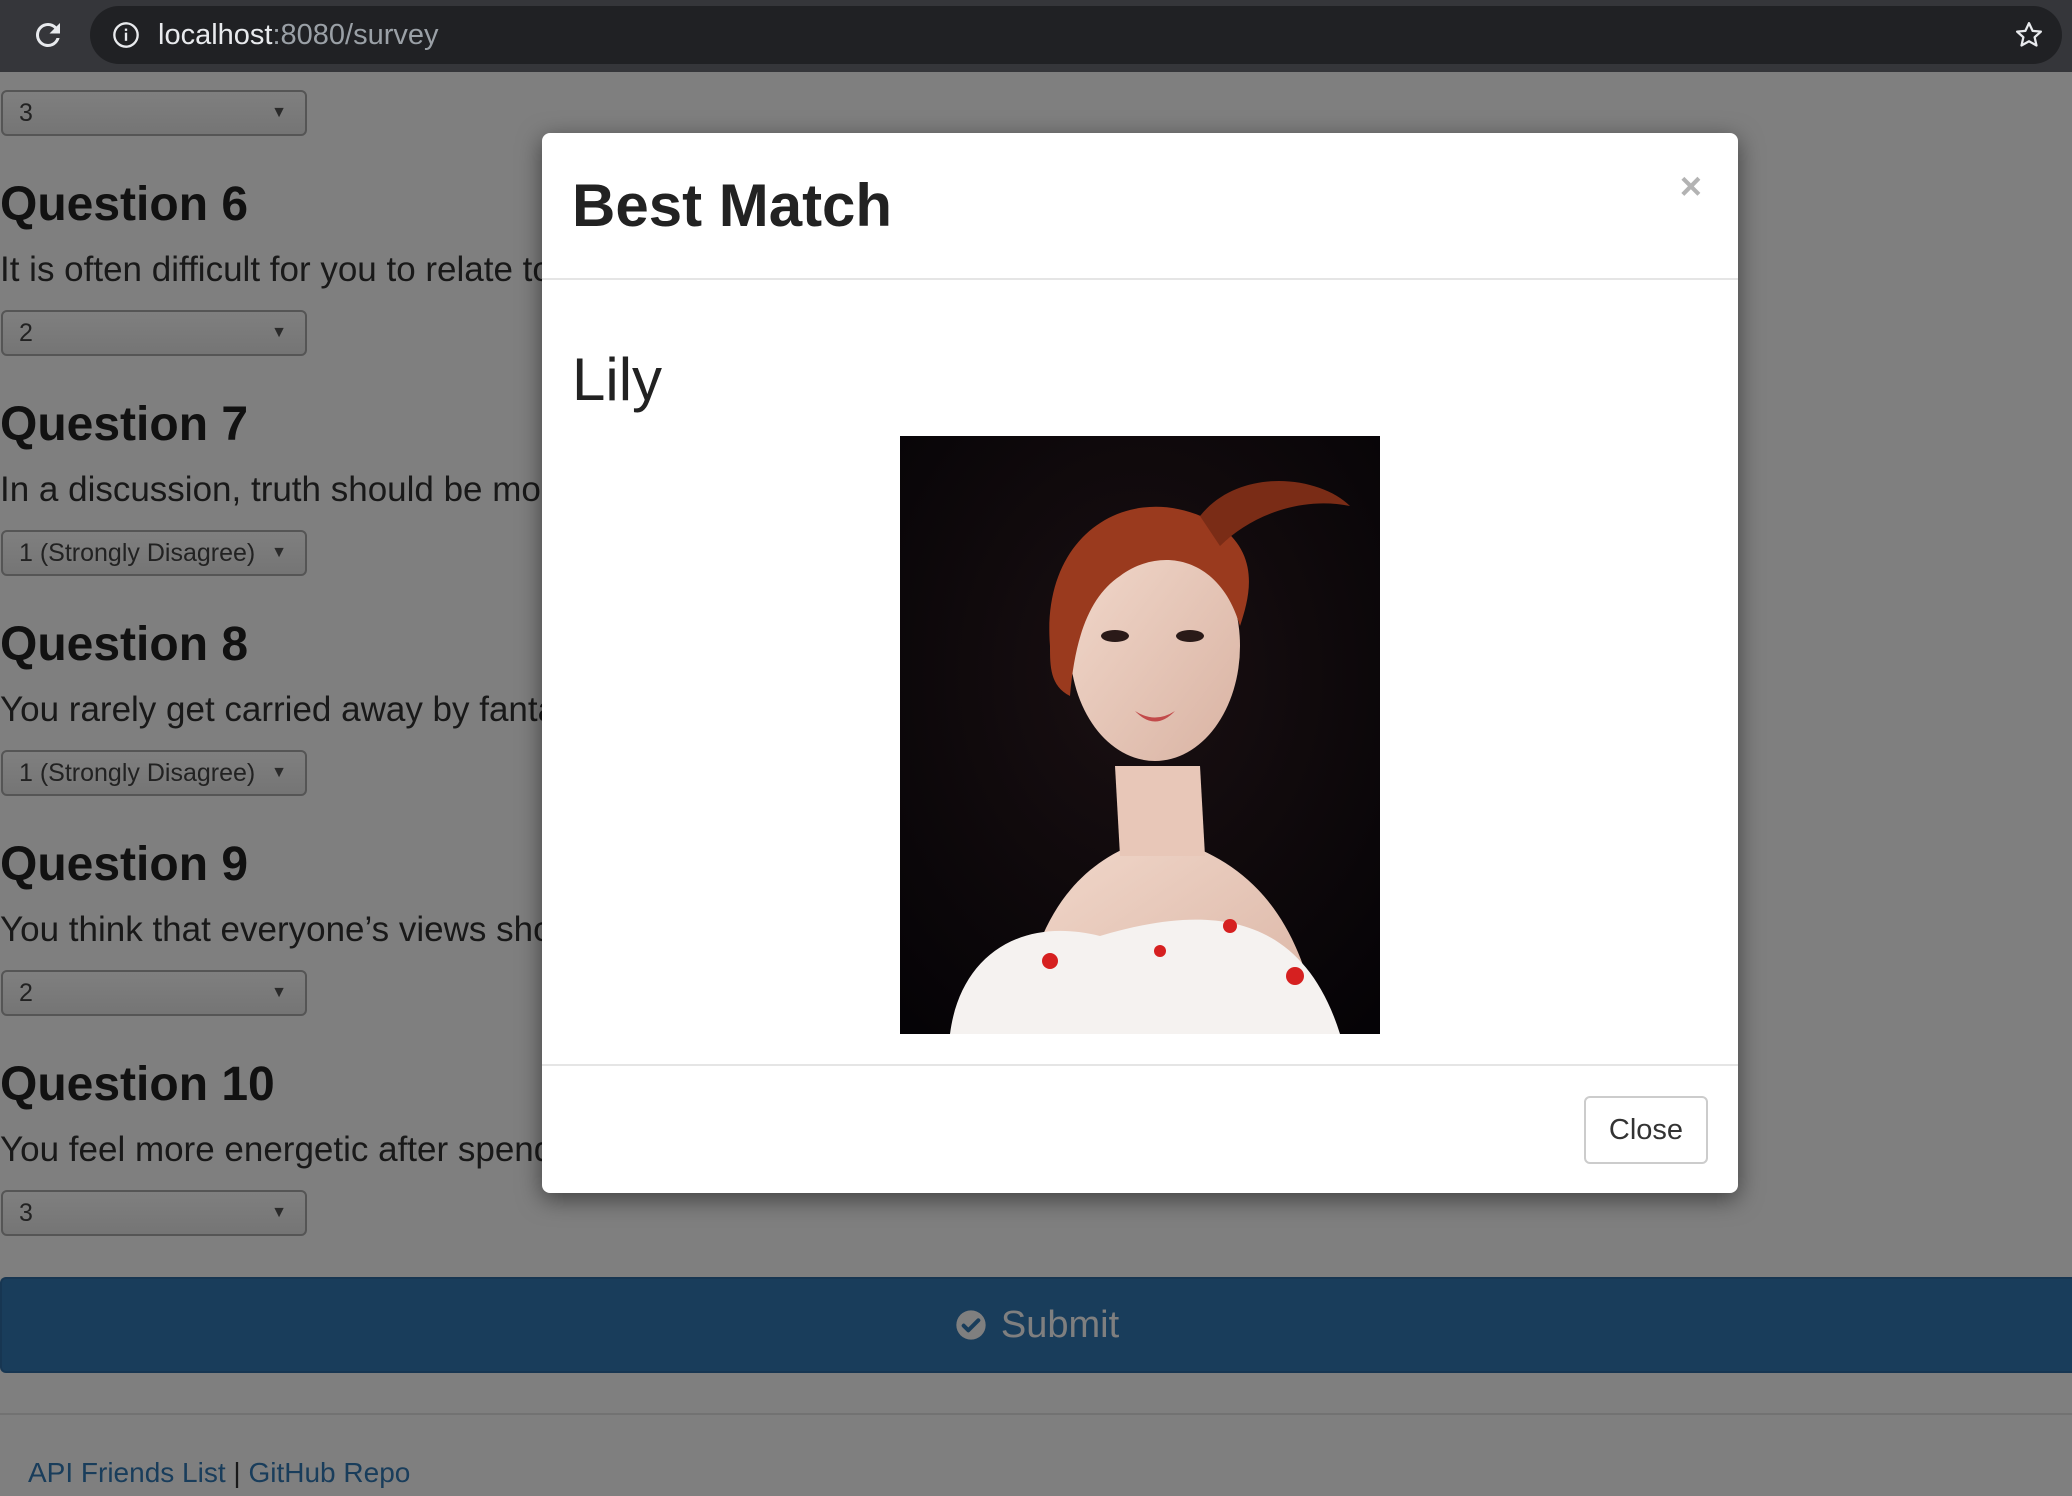  What do you see at coordinates (617, 379) in the screenshot?
I see `match-name: Lily` at bounding box center [617, 379].